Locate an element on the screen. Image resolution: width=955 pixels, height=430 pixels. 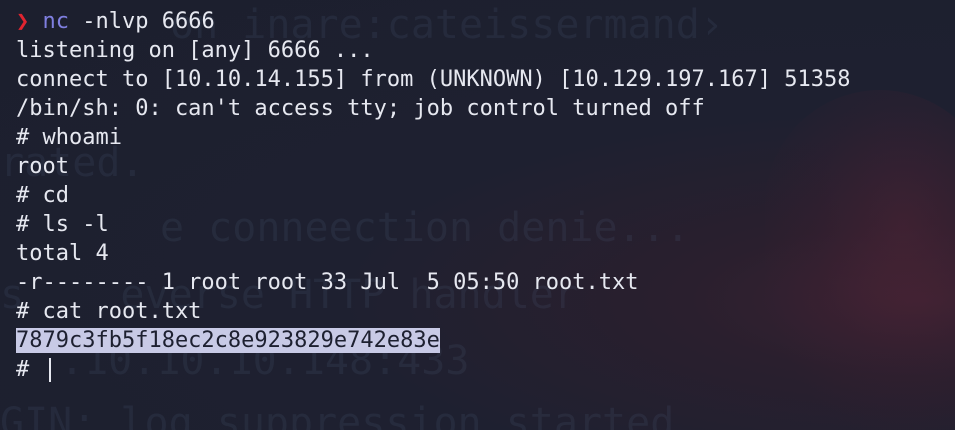
prompt-arrow-icon: ❯ is located at coordinates (23, 21).